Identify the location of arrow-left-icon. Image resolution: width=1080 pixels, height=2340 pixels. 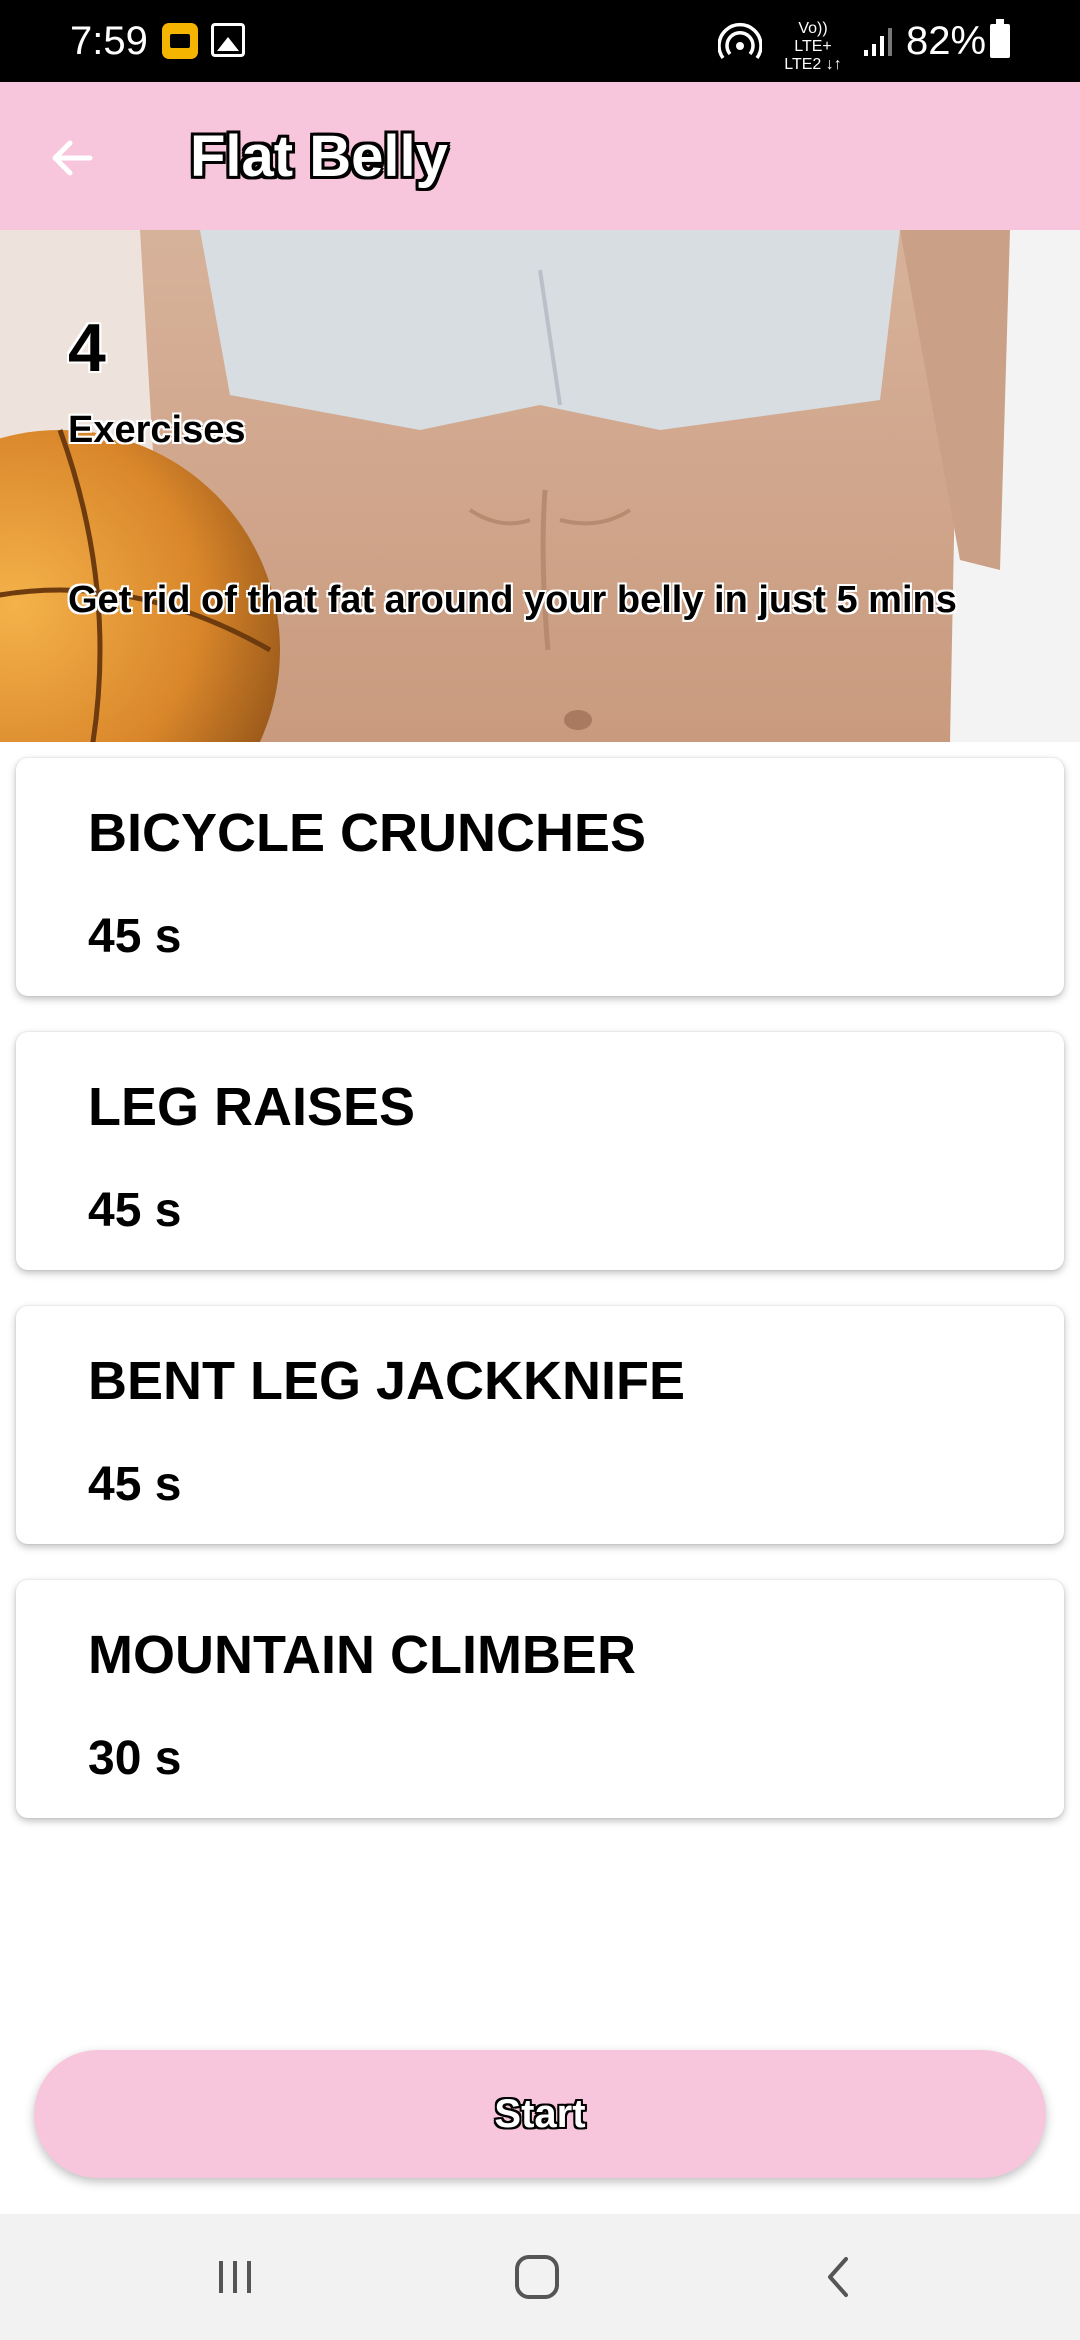
(72, 158).